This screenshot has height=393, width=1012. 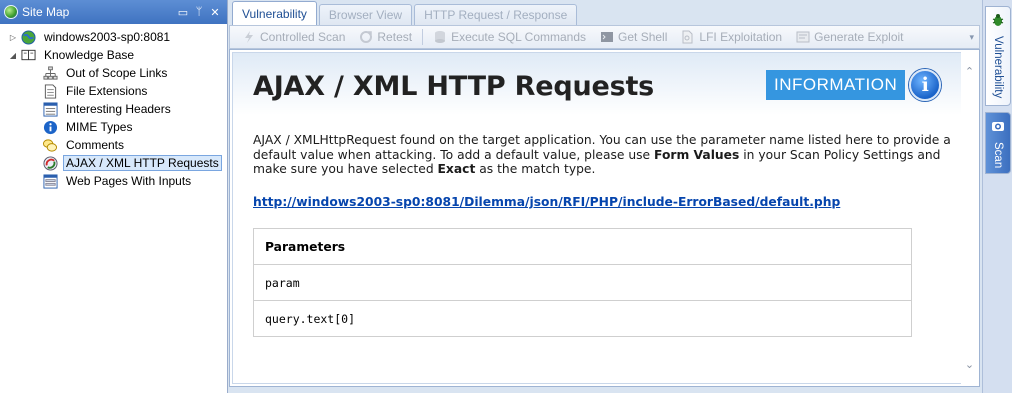 I want to click on tree-item-label: File Extensions, so click(x=107, y=91).